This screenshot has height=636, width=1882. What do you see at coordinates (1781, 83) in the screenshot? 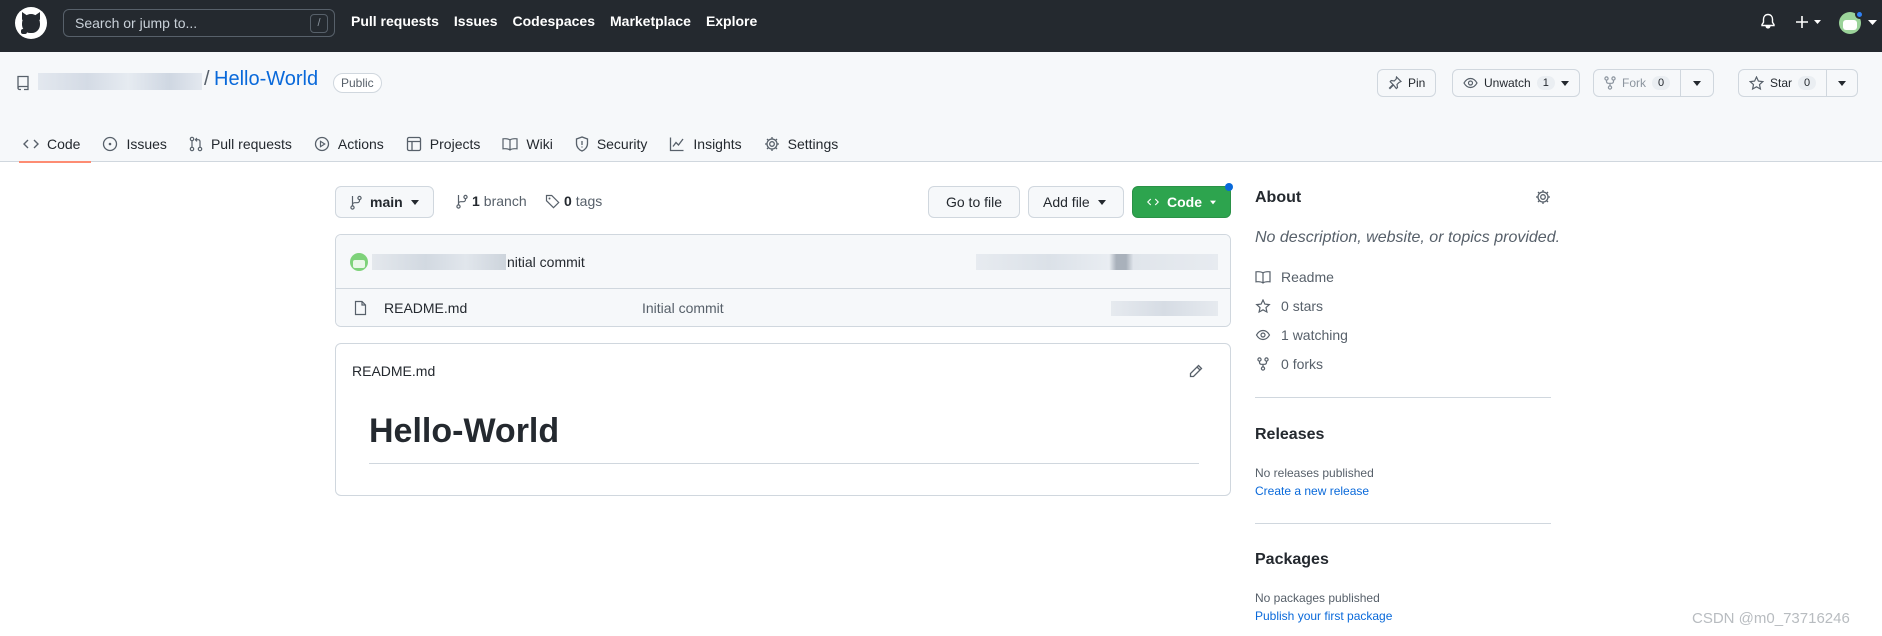
I see `star-label: Star` at bounding box center [1781, 83].